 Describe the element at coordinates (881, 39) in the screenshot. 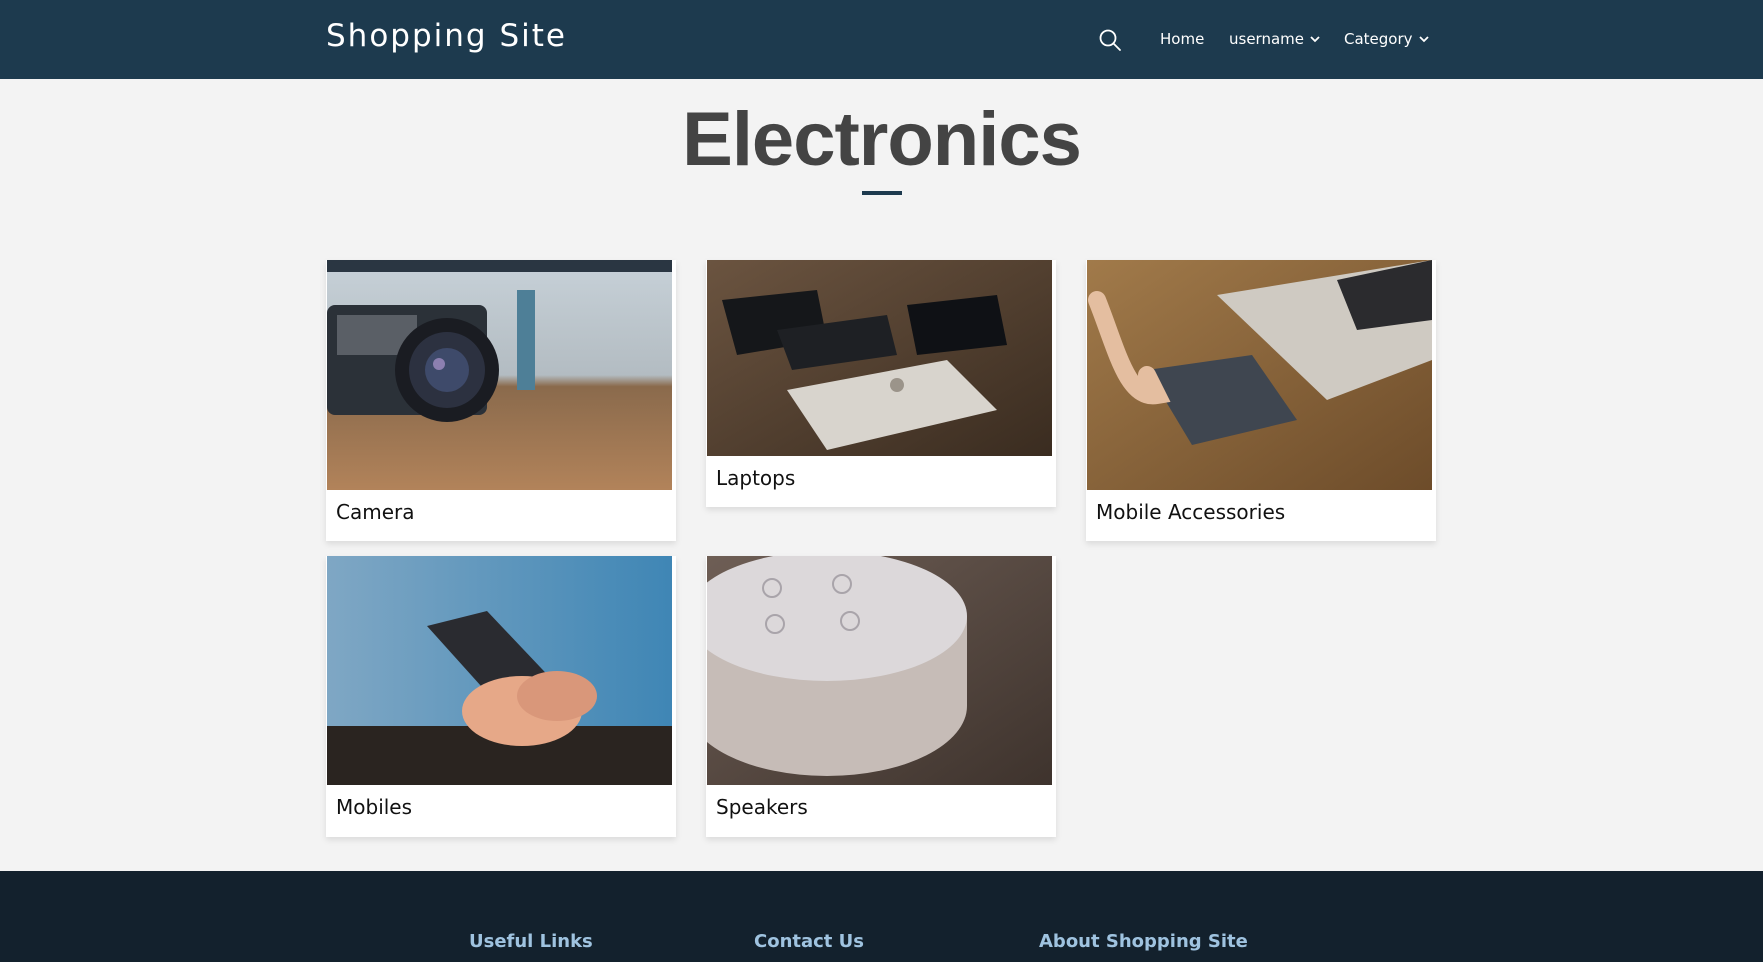

I see `top-navbar: Shopping Site Home username Category` at that location.